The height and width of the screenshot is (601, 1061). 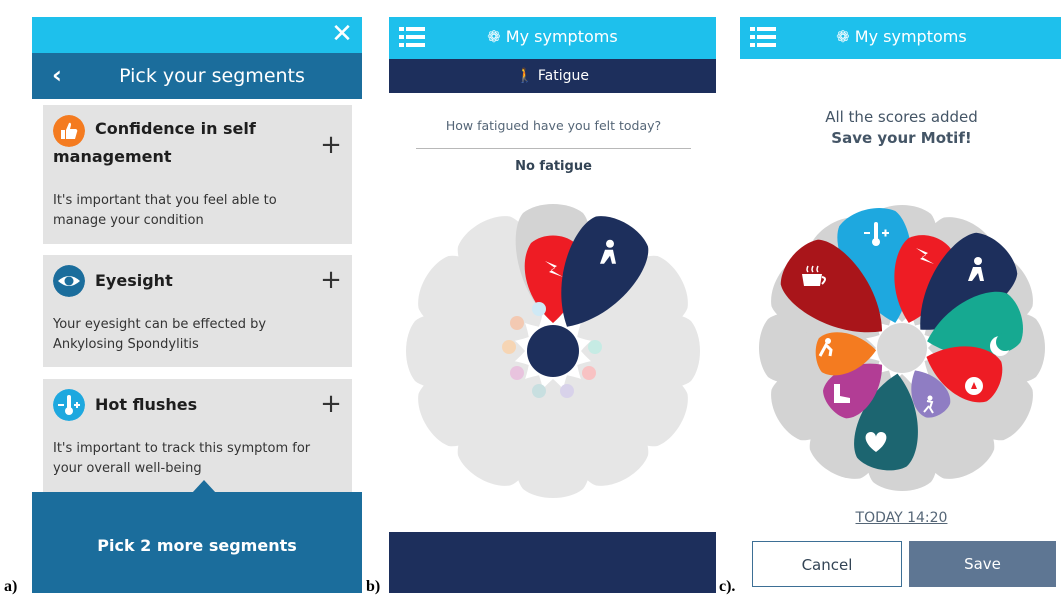 I want to click on save-motif-text: Save your Motif!, so click(x=901, y=138).